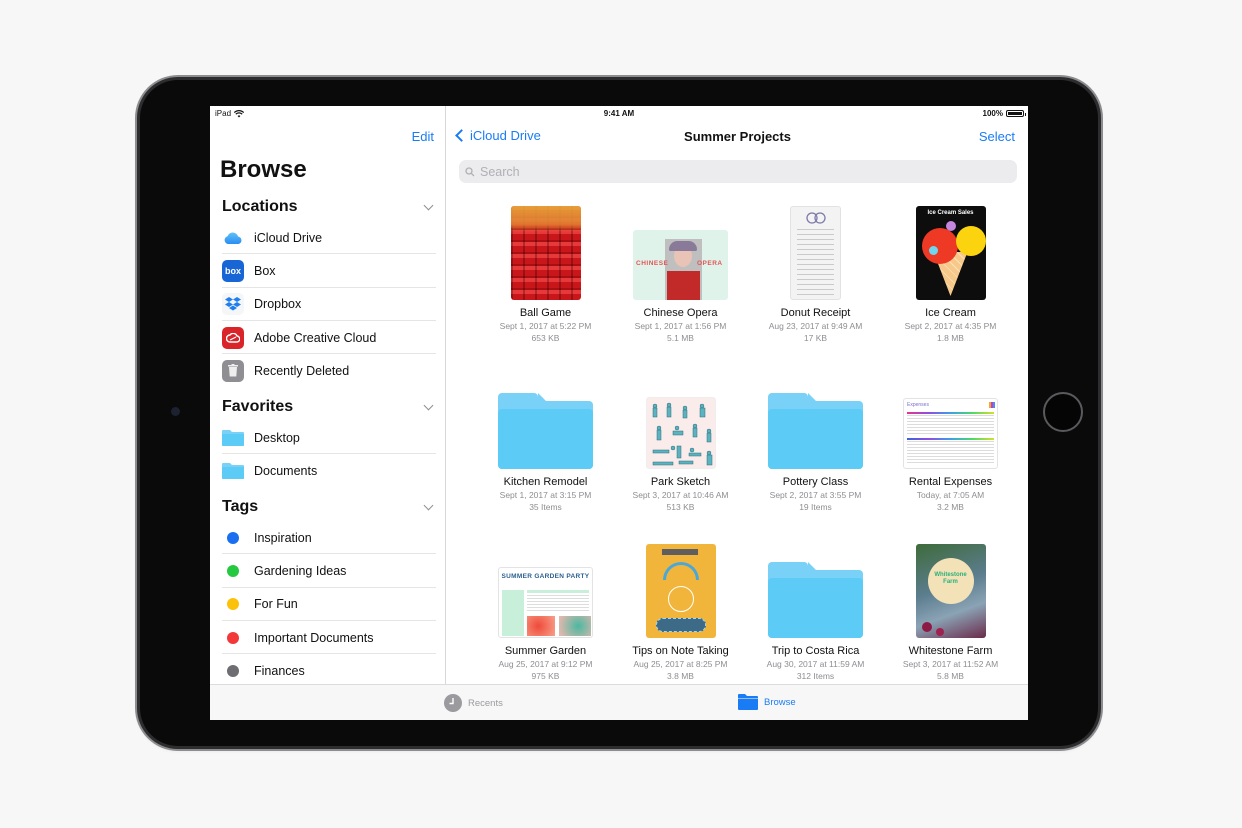 This screenshot has height=828, width=1242. I want to click on document-thumbnail: CHINESE OPERA, so click(680, 265).